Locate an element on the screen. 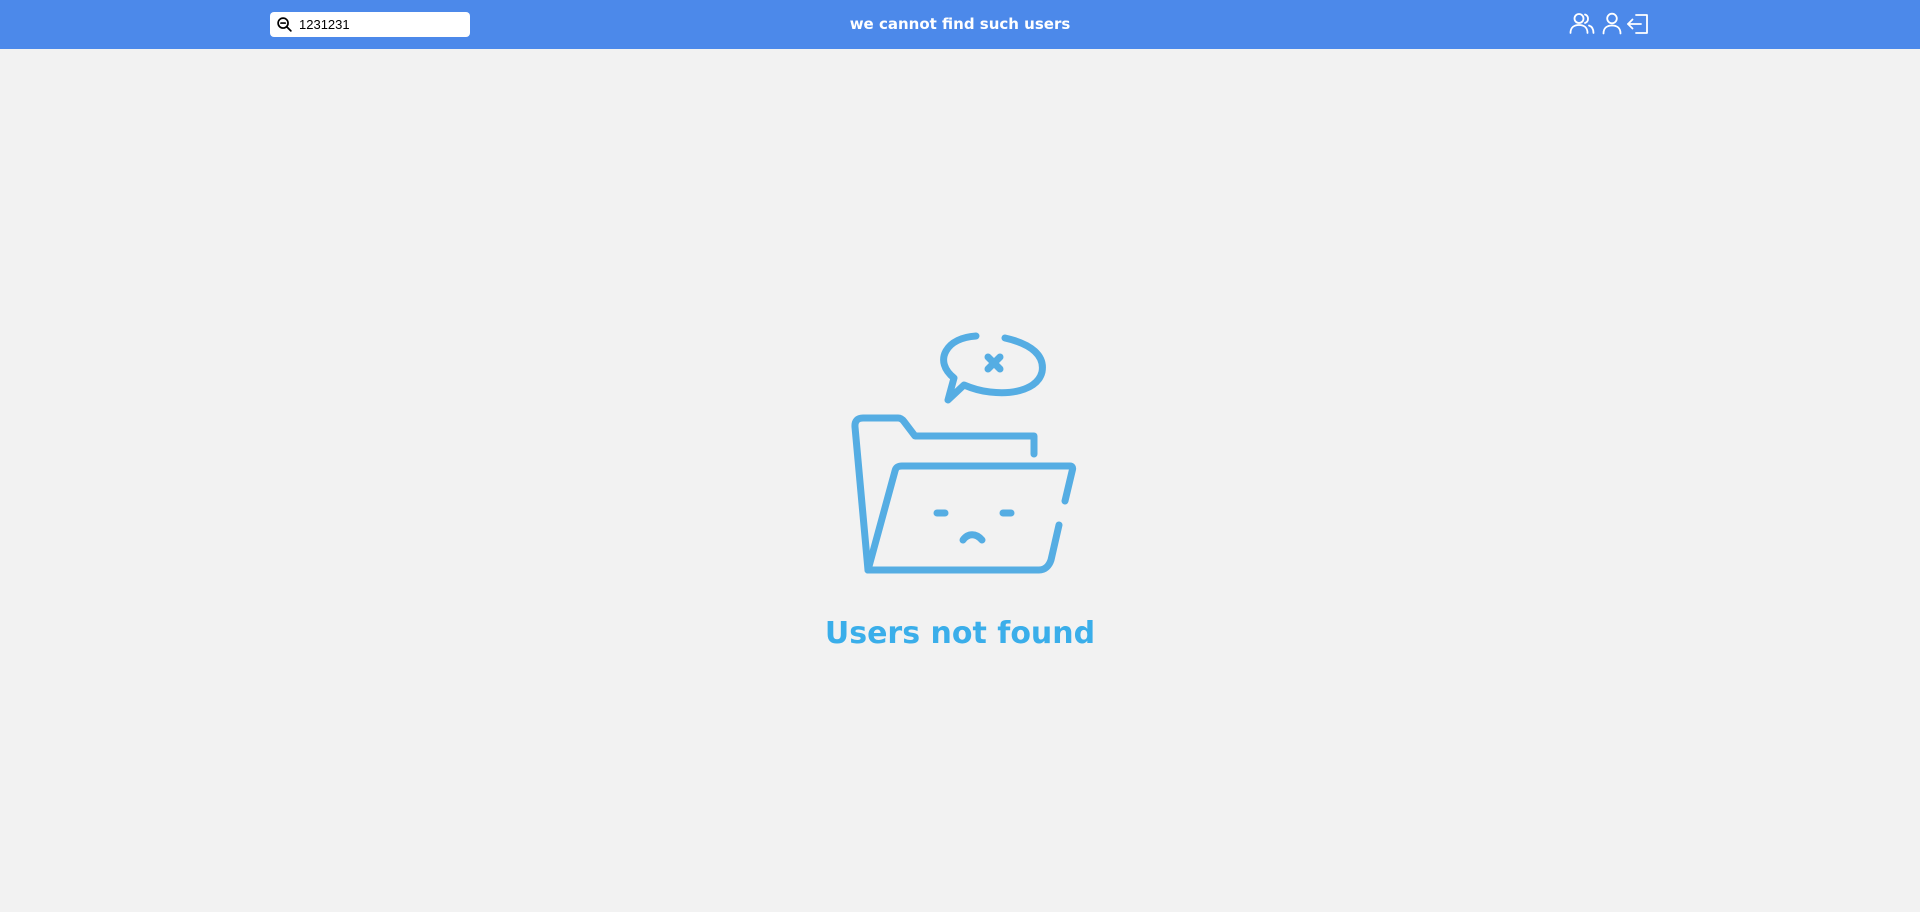 The height and width of the screenshot is (912, 1920). top-bar: we cannot find such users is located at coordinates (960, 24).